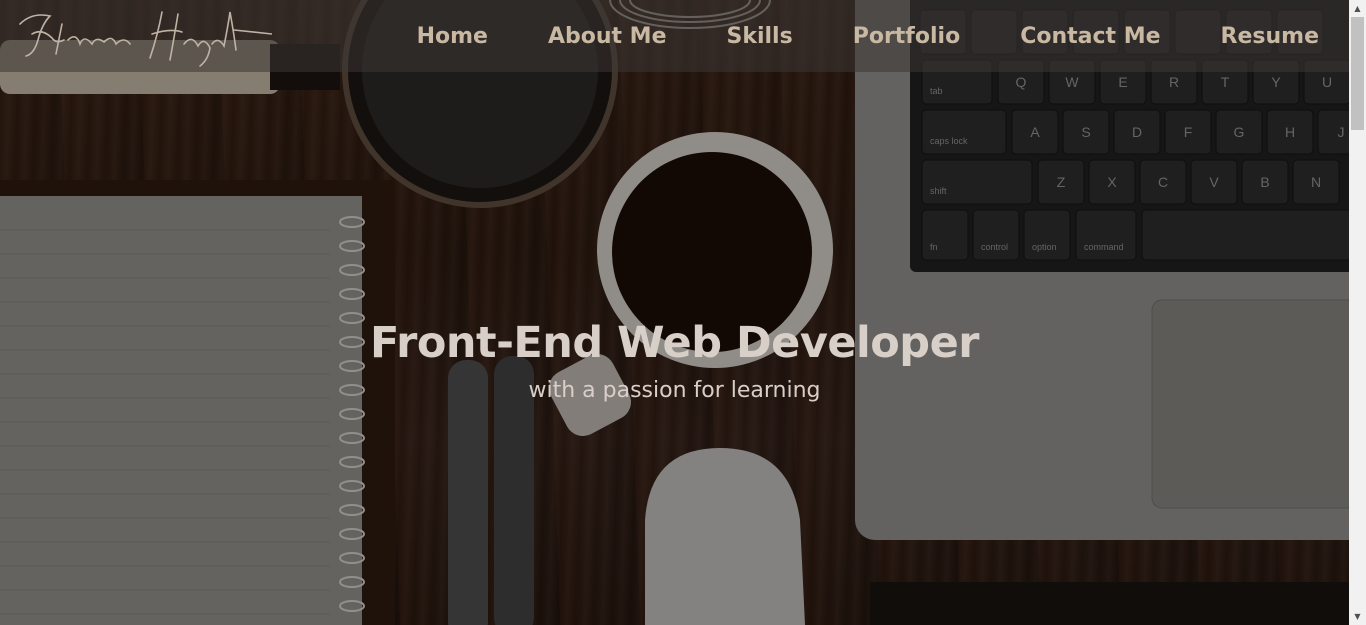 The height and width of the screenshot is (625, 1366). I want to click on nav-home: Home, so click(452, 36).